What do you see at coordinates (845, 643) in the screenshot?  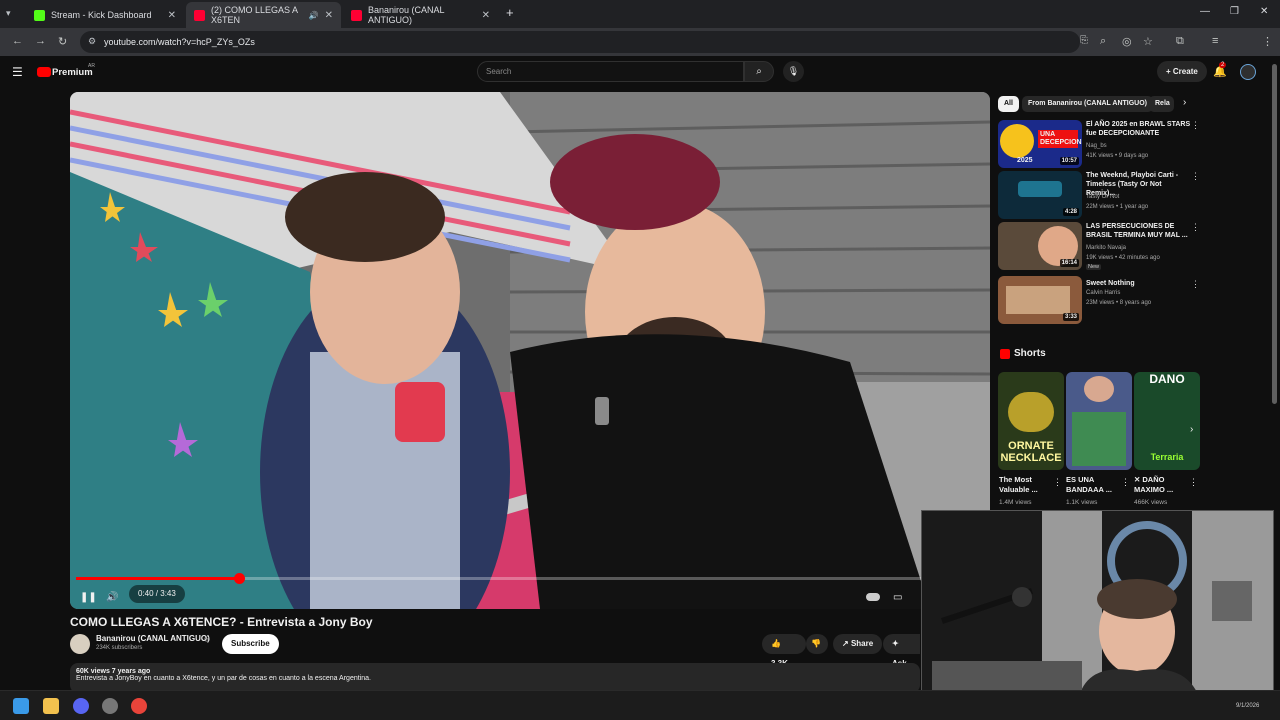 I see `share-icon: ↗` at bounding box center [845, 643].